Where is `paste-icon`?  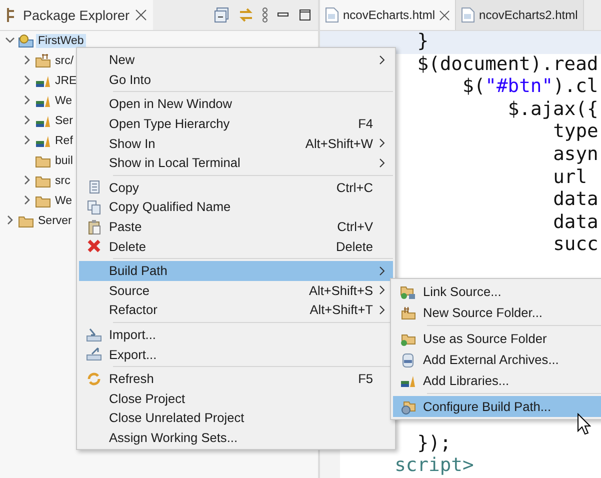
paste-icon is located at coordinates (94, 226).